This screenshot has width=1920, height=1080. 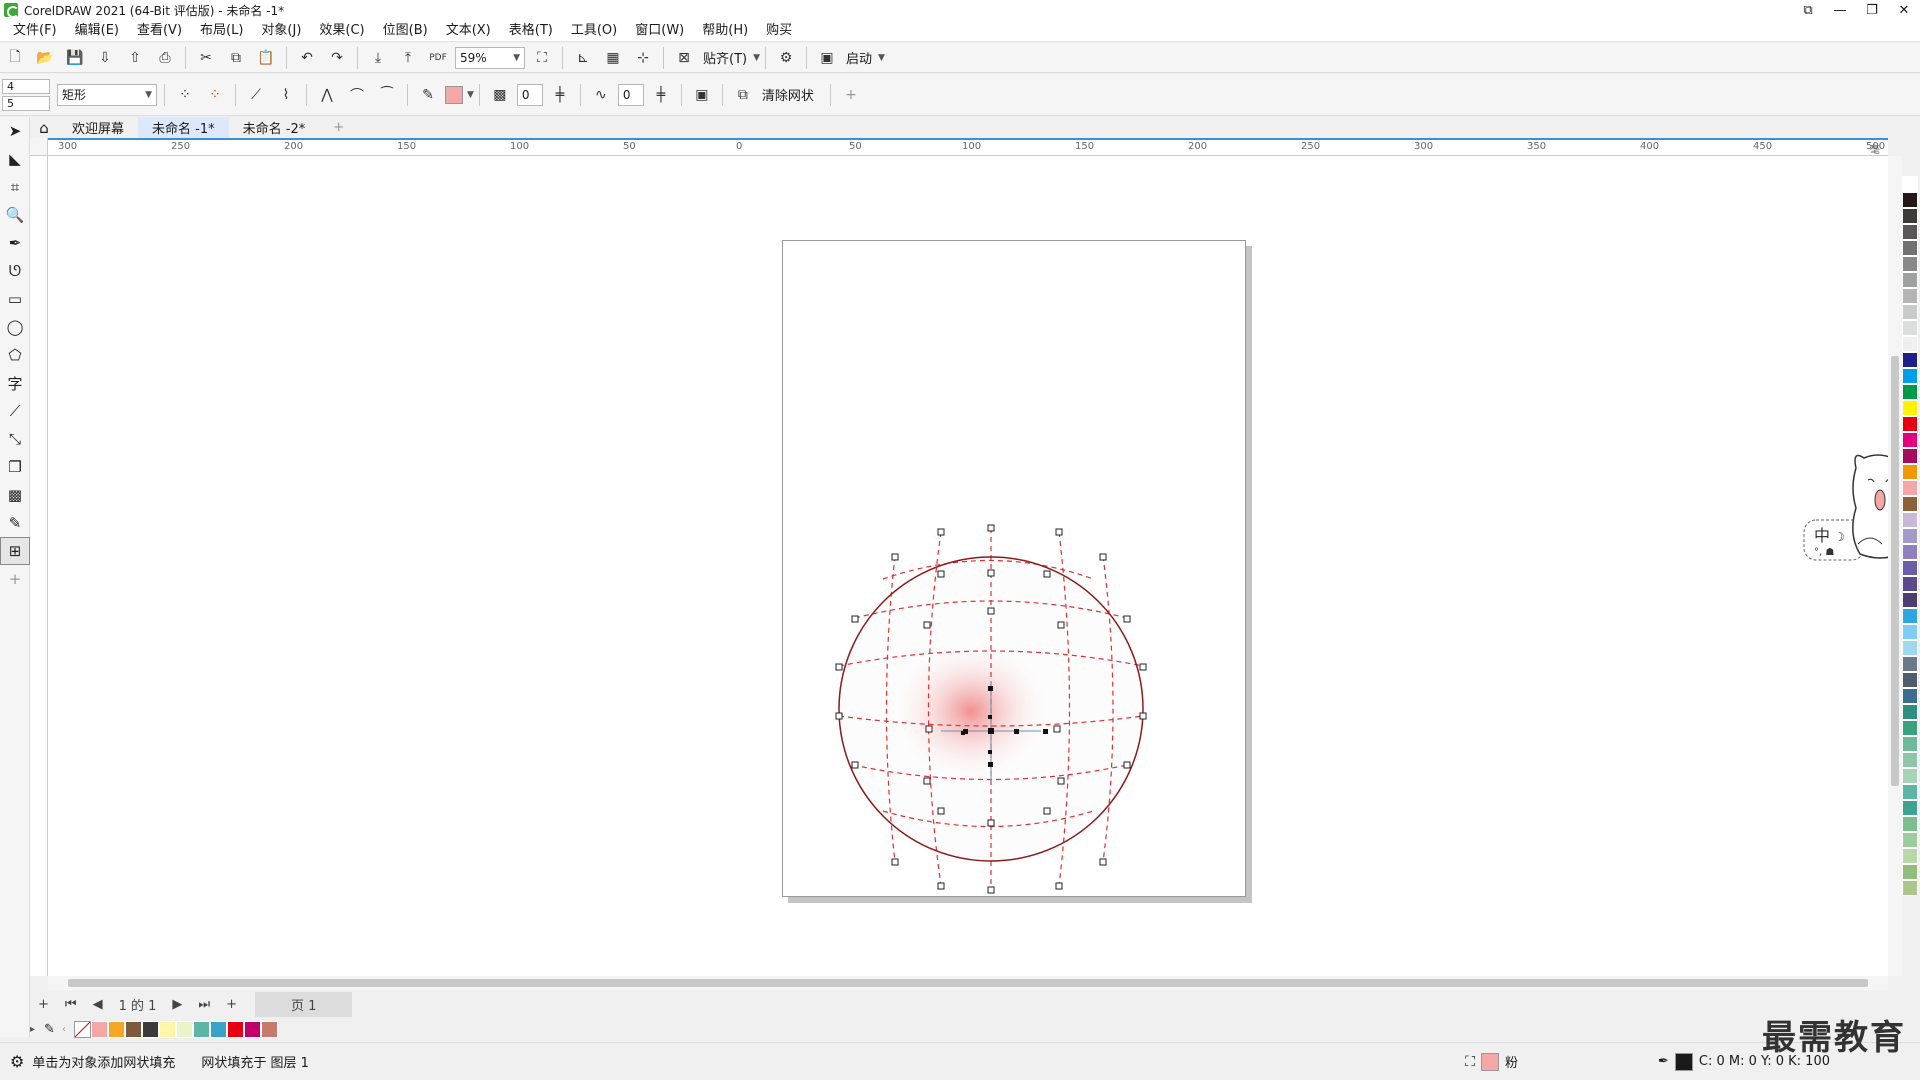 What do you see at coordinates (490, 57) in the screenshot?
I see `zoom-level-select: 59% ▼` at bounding box center [490, 57].